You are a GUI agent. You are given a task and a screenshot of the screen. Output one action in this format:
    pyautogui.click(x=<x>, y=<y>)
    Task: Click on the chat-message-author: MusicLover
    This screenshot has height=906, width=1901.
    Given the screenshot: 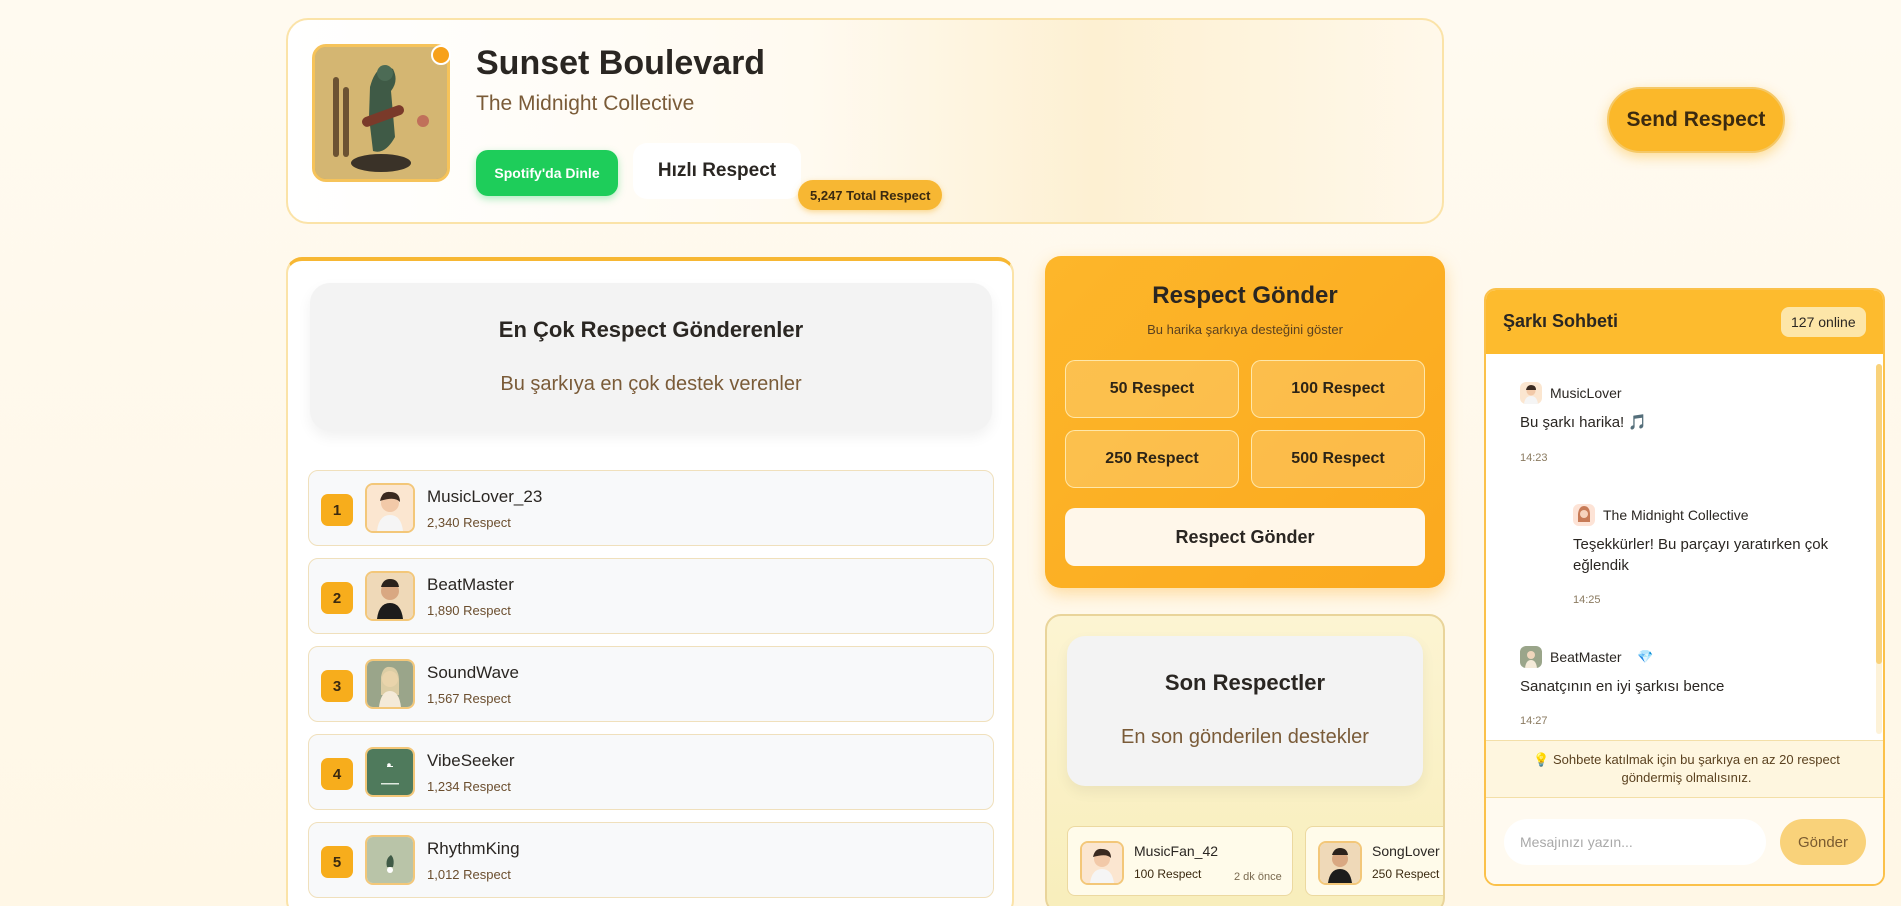 What is the action you would take?
    pyautogui.click(x=1586, y=393)
    